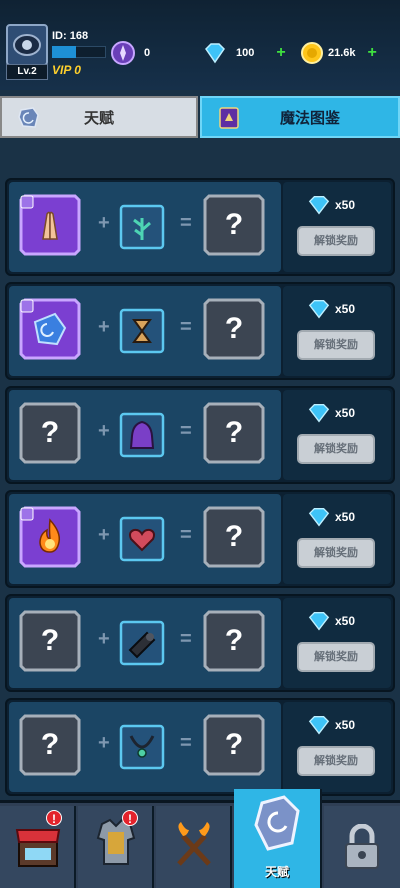 This screenshot has width=400, height=888. Describe the element at coordinates (142, 227) in the screenshot. I see `herb-icon` at that location.